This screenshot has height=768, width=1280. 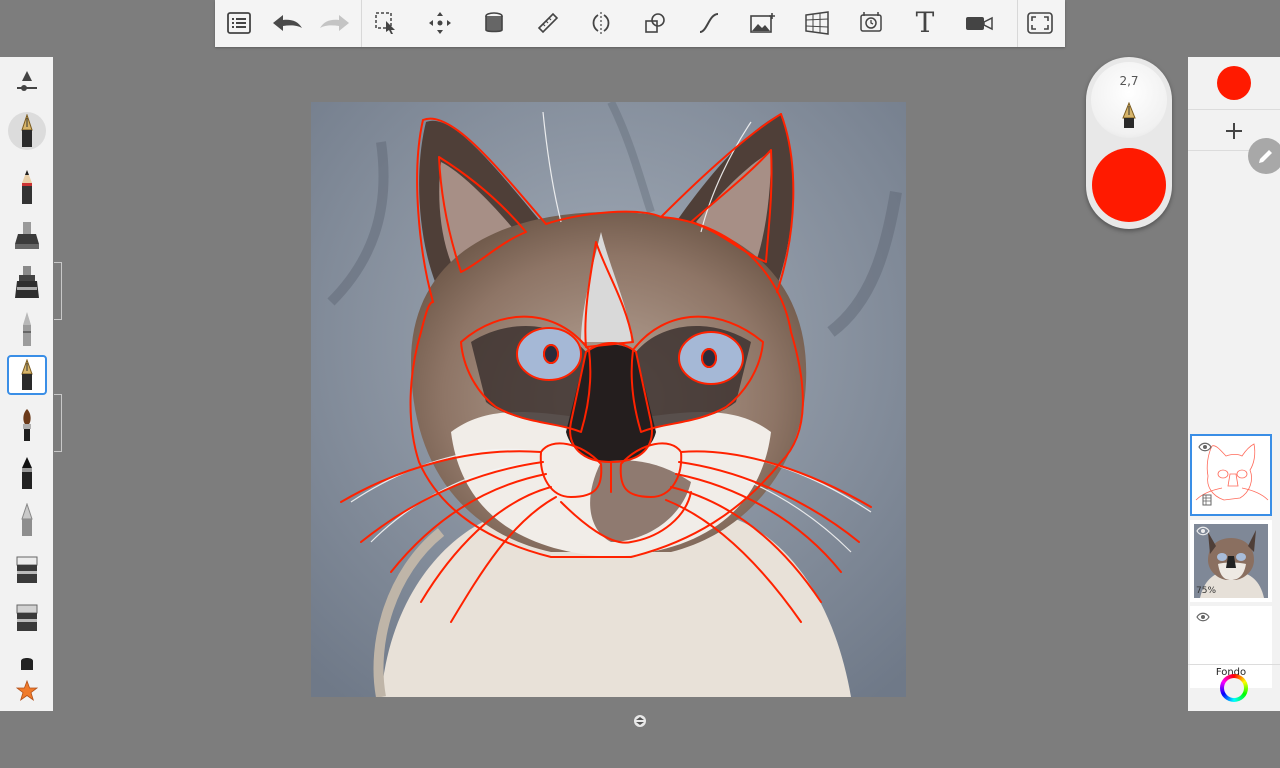 I want to click on ruler-button, so click(x=548, y=23).